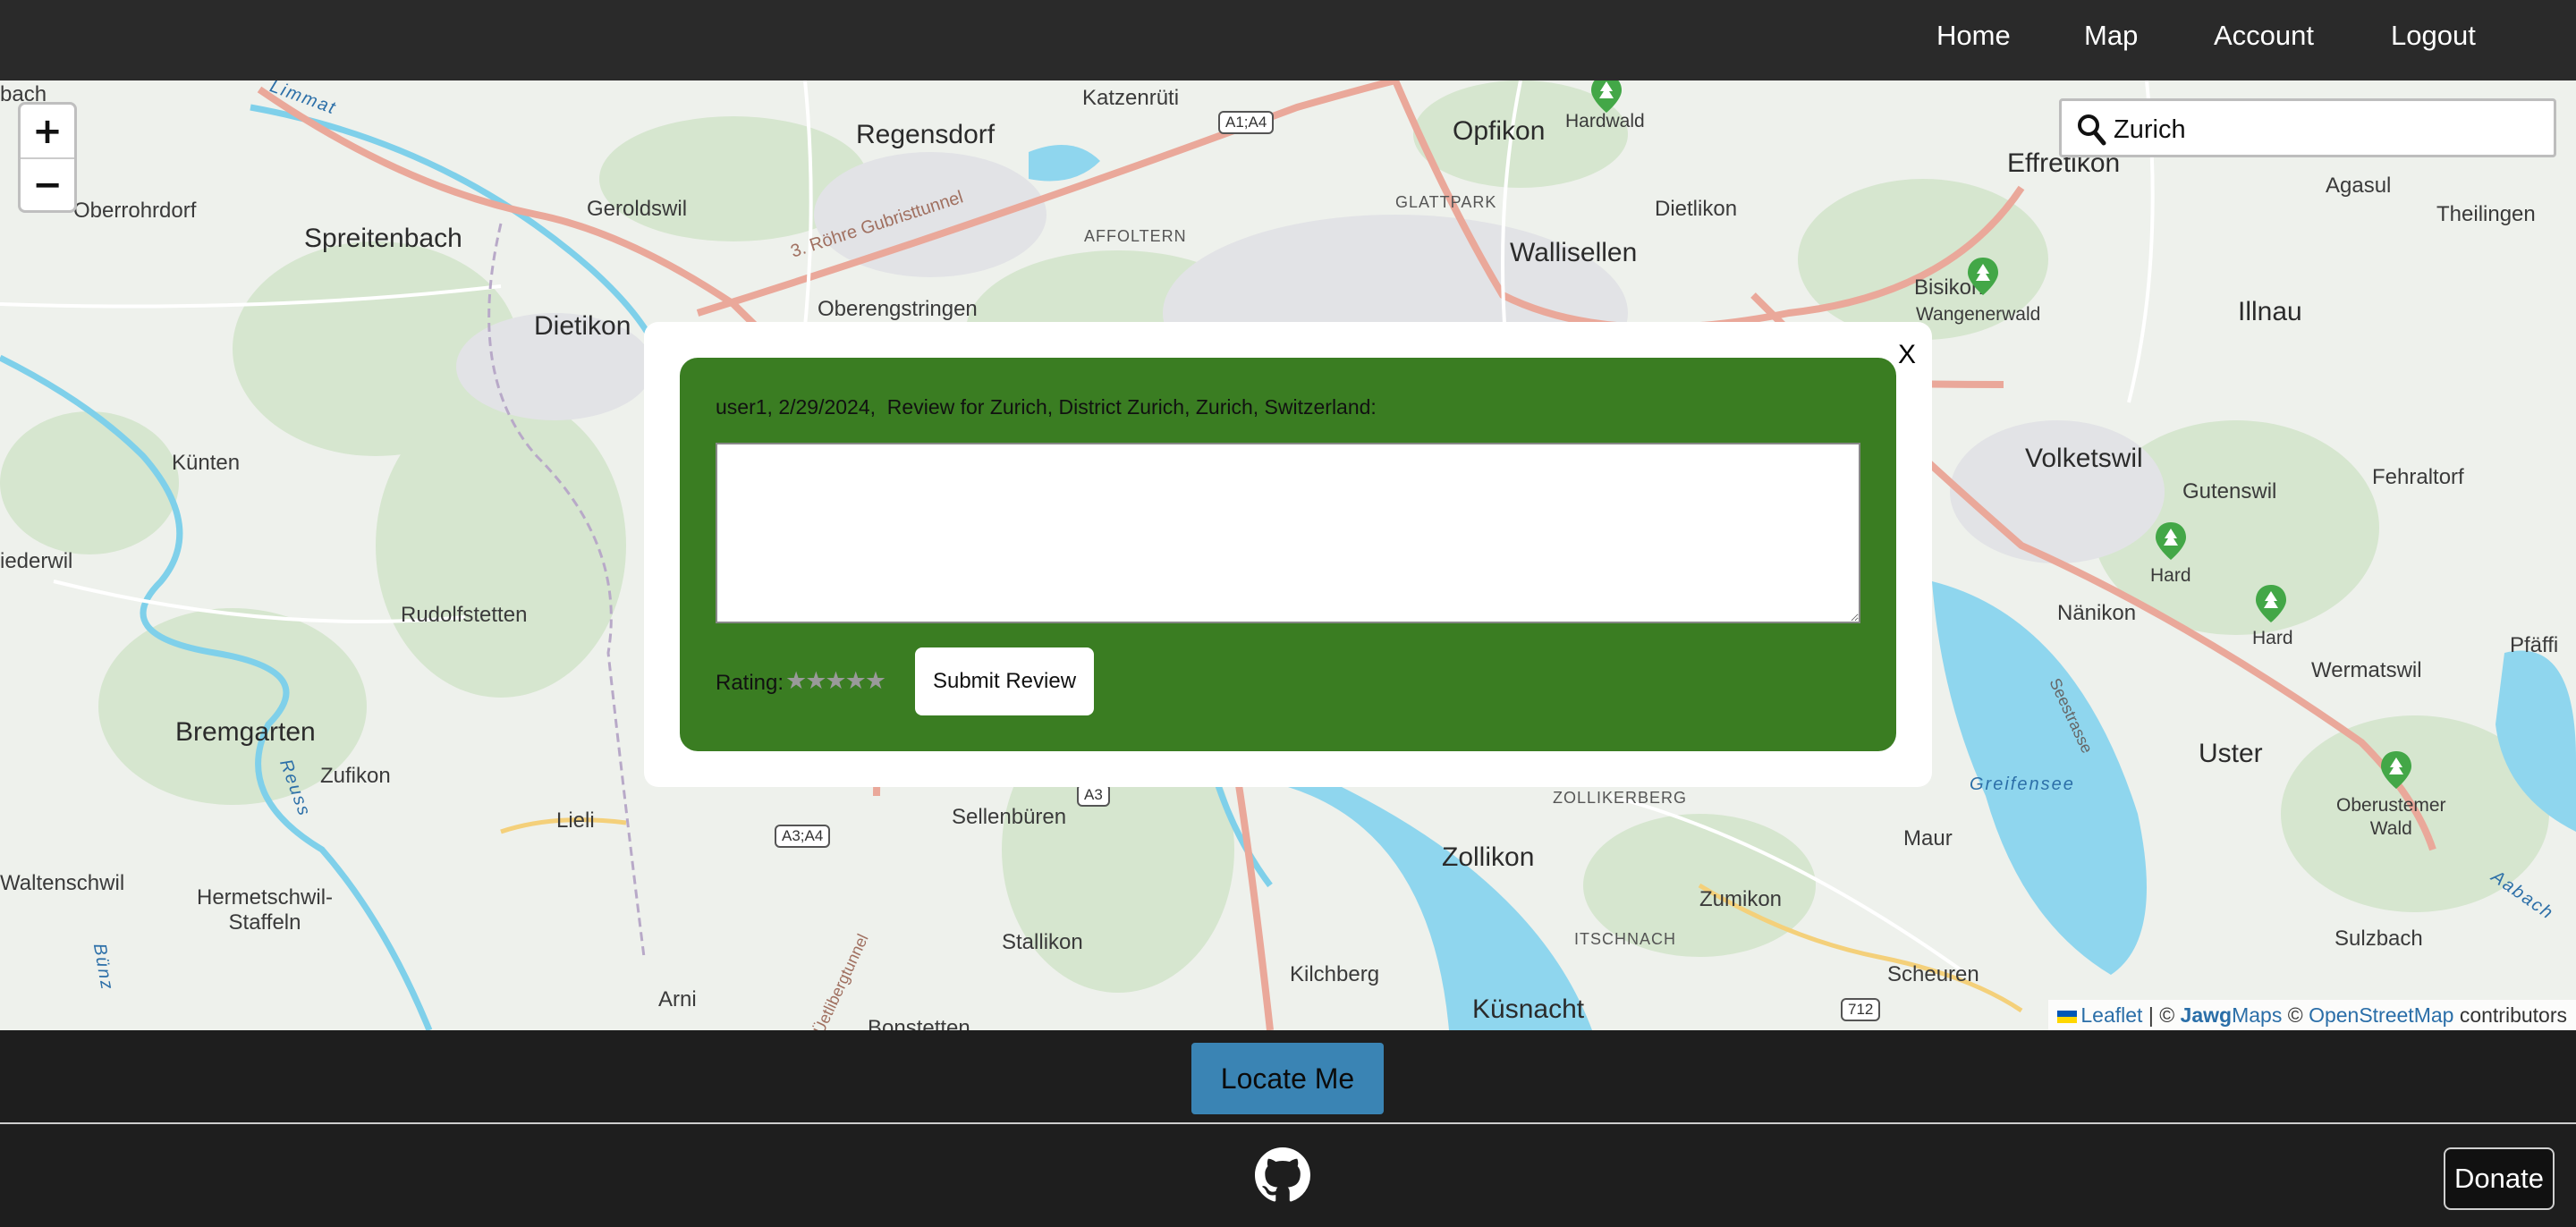  I want to click on donate-button: Donate, so click(2499, 1178).